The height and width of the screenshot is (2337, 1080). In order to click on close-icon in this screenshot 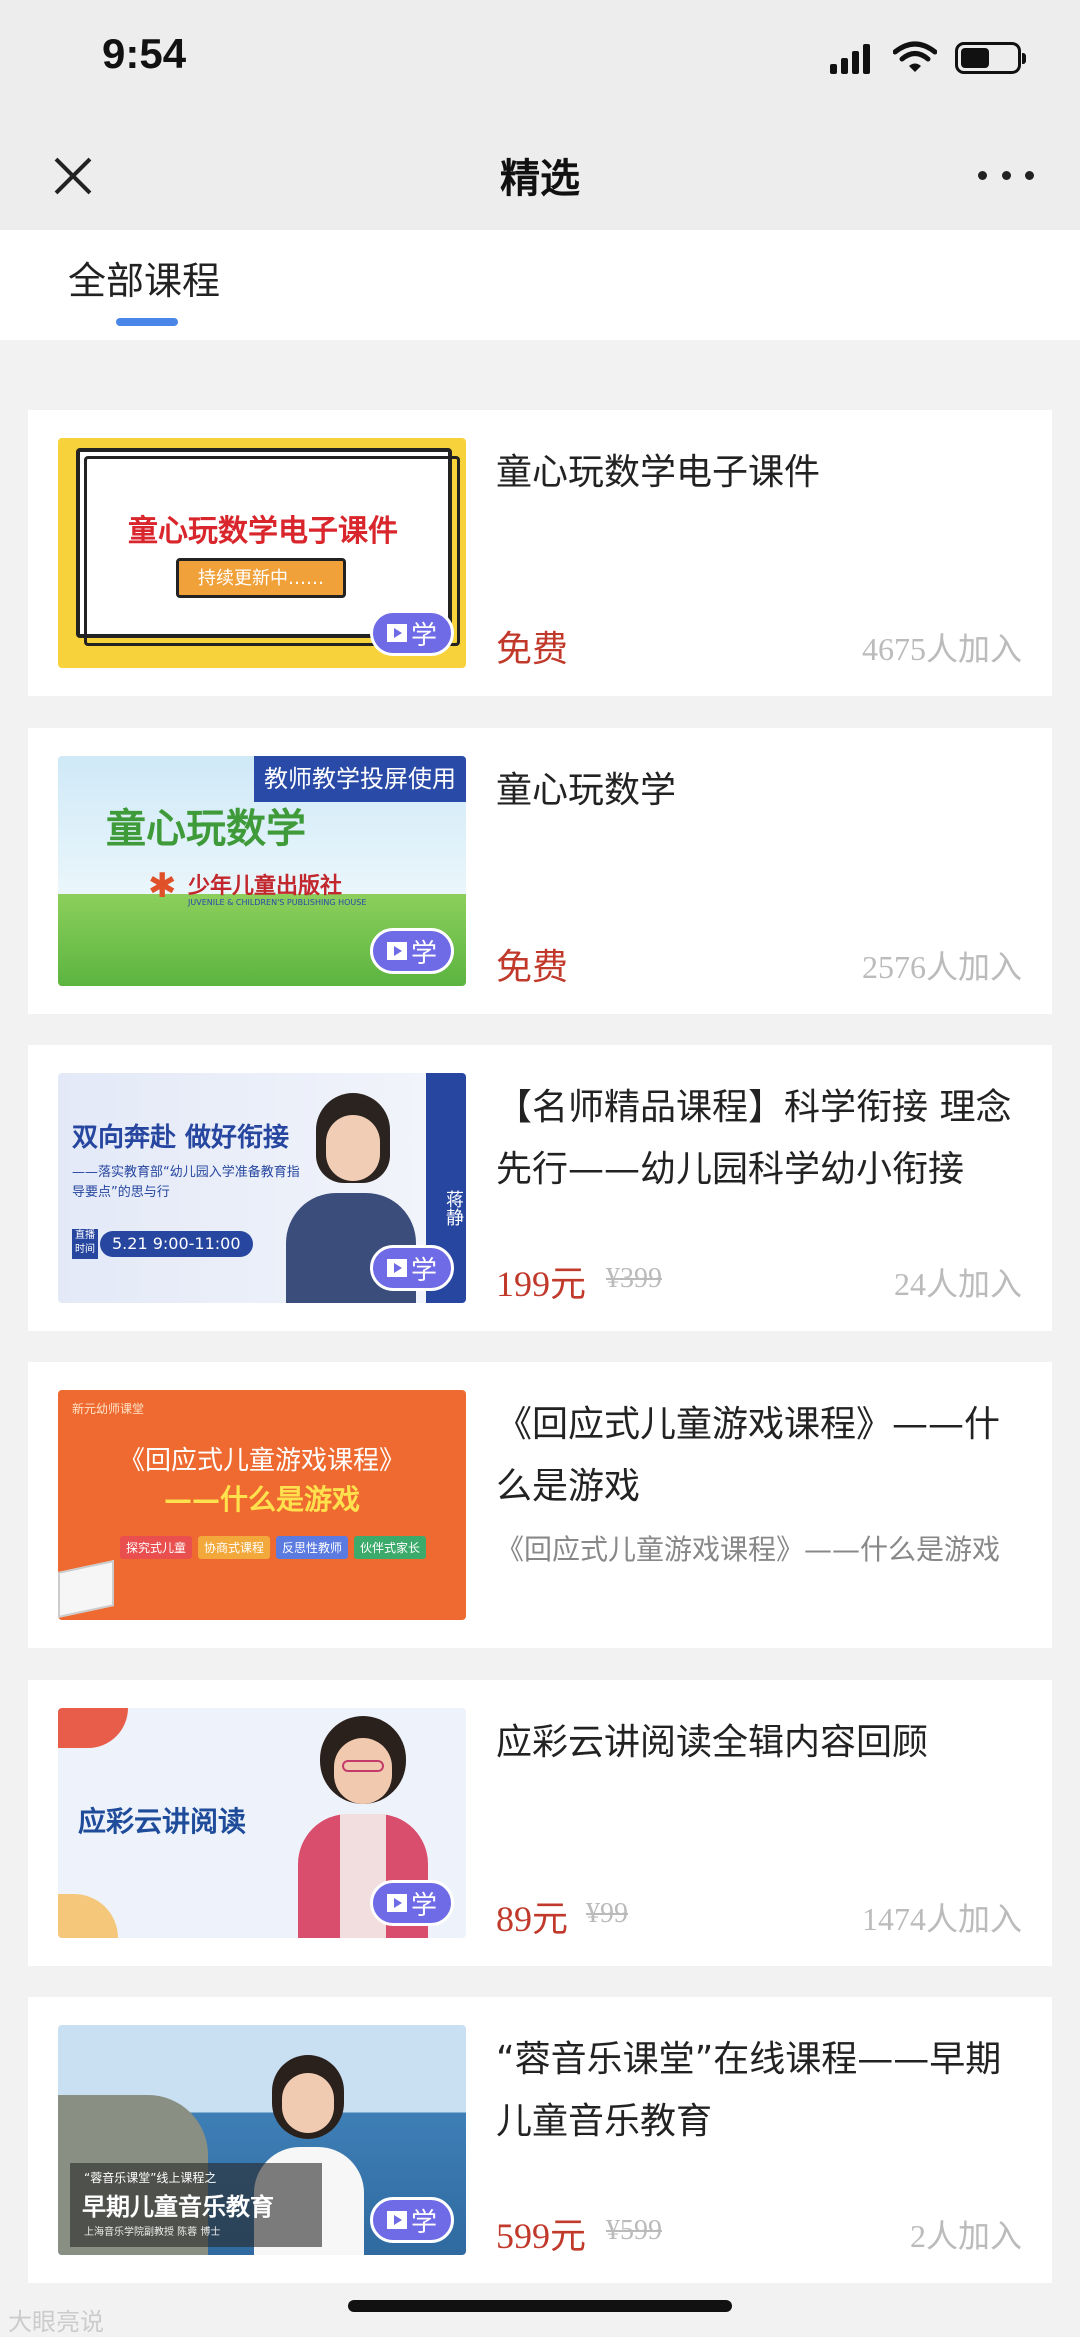, I will do `click(73, 176)`.